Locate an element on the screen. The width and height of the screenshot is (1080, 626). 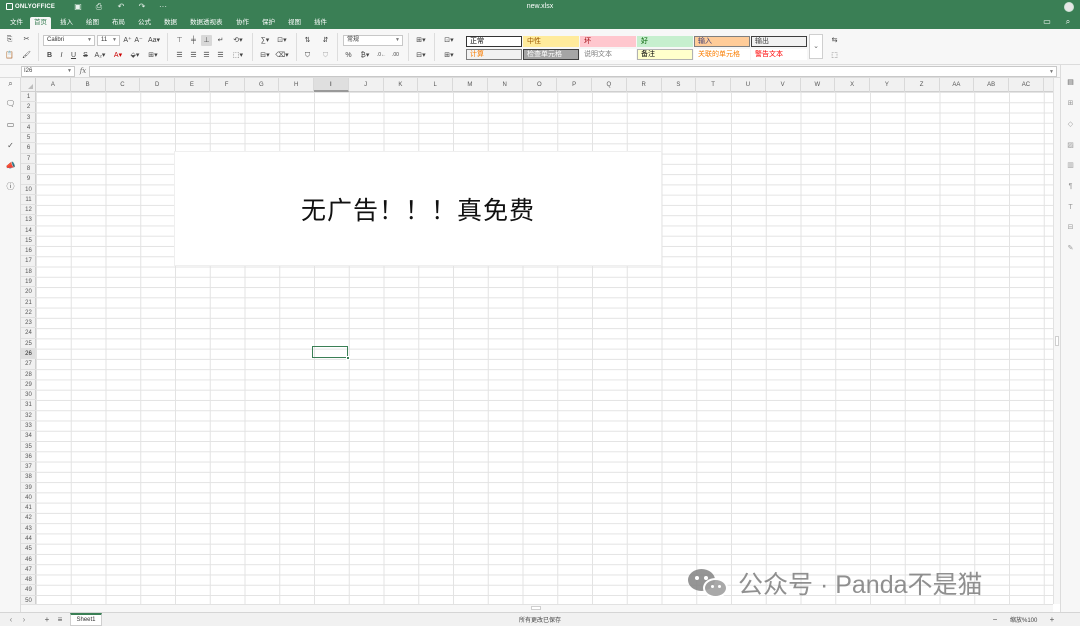
justify-icon: ☰ is located at coordinates (220, 55).